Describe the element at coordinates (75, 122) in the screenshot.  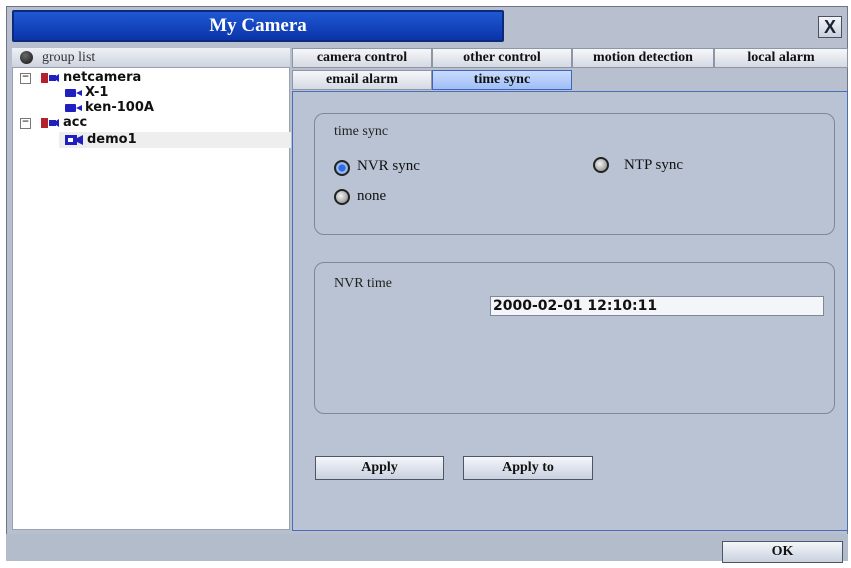
I see `tree-group-label: acc` at that location.